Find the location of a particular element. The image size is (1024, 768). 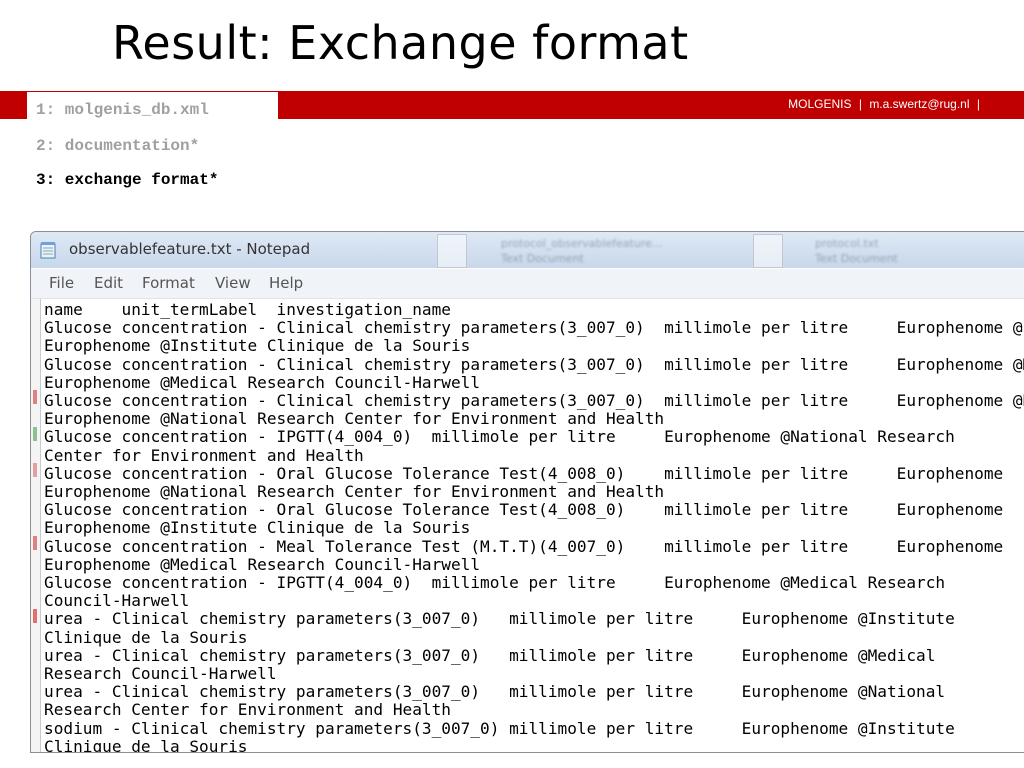

background-file-label: protocol.txt Text Document is located at coordinates (856, 251).